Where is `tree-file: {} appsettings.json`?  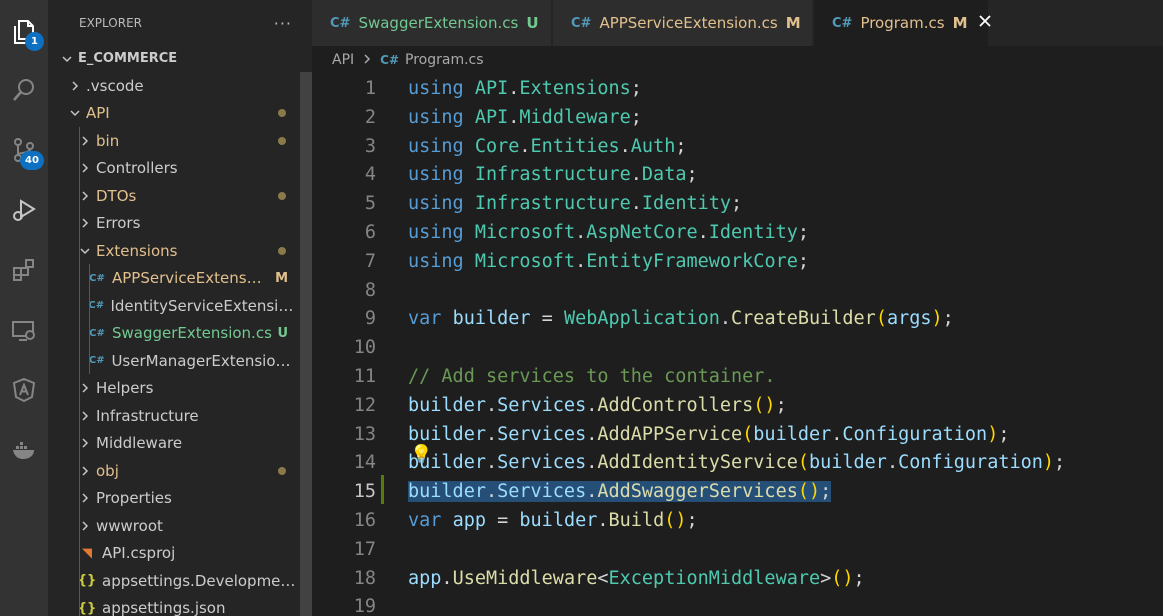
tree-file: {} appsettings.json is located at coordinates (174, 605).